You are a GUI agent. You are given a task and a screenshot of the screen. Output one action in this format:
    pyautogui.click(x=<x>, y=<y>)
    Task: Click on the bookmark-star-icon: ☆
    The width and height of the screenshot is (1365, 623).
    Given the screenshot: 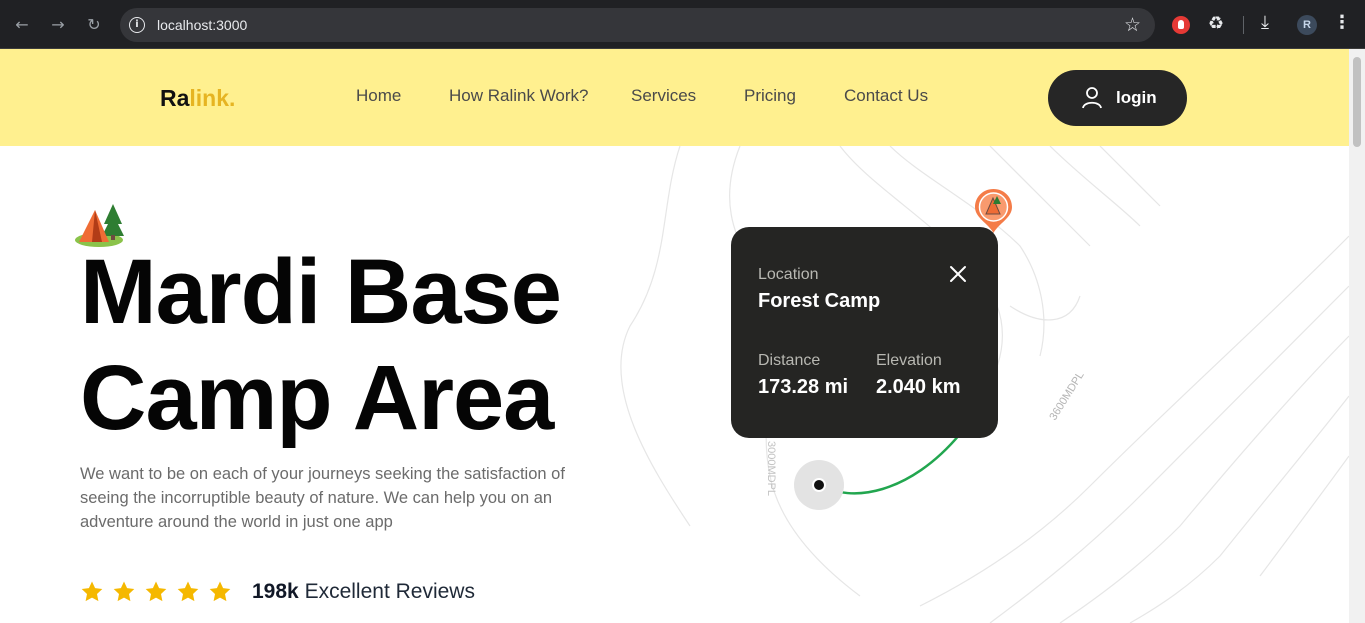 What is the action you would take?
    pyautogui.click(x=1132, y=25)
    